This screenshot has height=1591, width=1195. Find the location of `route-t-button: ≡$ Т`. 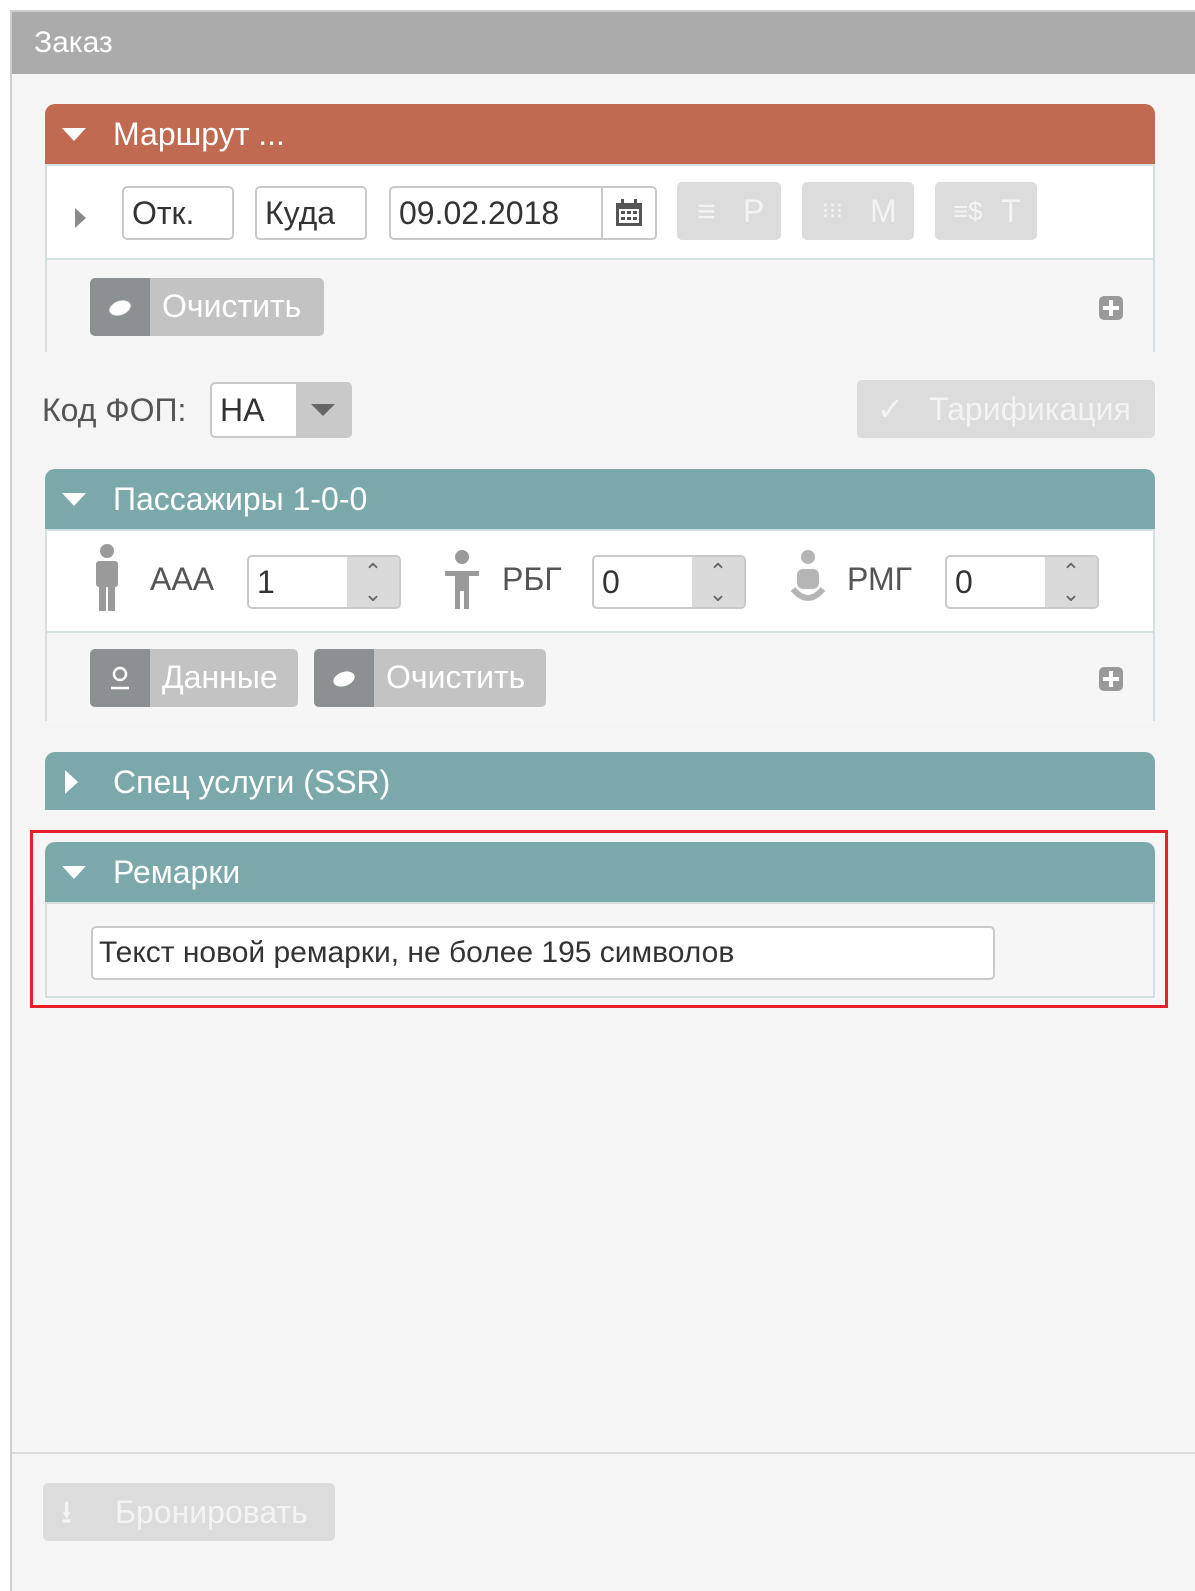

route-t-button: ≡$ Т is located at coordinates (986, 211).